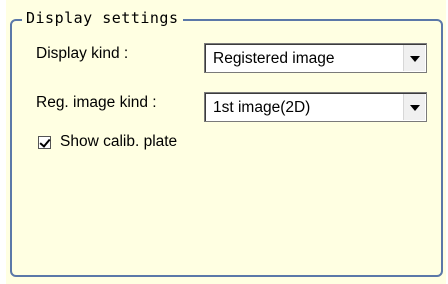  I want to click on display-kind-value: Registered image, so click(274, 58).